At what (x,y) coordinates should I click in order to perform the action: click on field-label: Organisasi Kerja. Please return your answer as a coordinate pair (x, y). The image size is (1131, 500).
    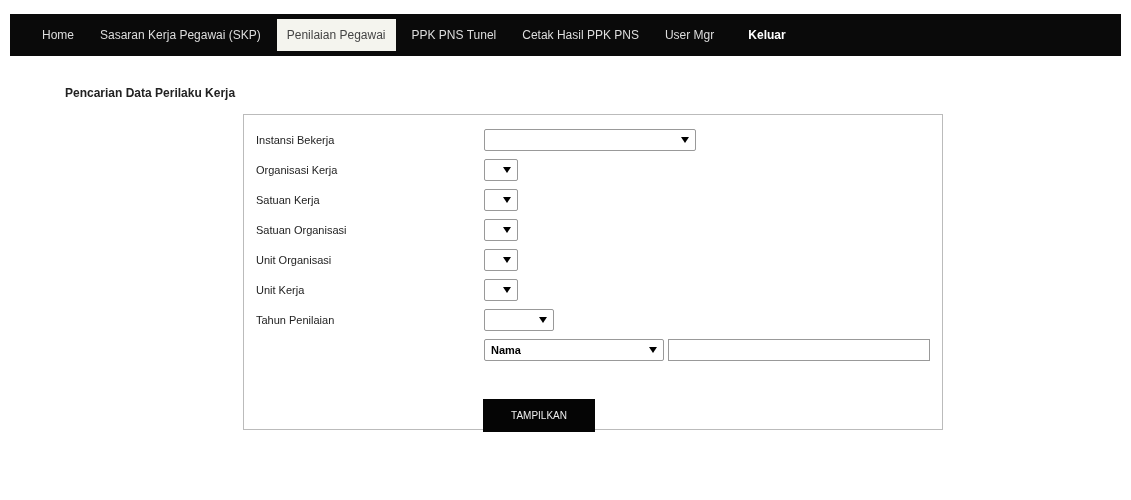
    Looking at the image, I should click on (297, 170).